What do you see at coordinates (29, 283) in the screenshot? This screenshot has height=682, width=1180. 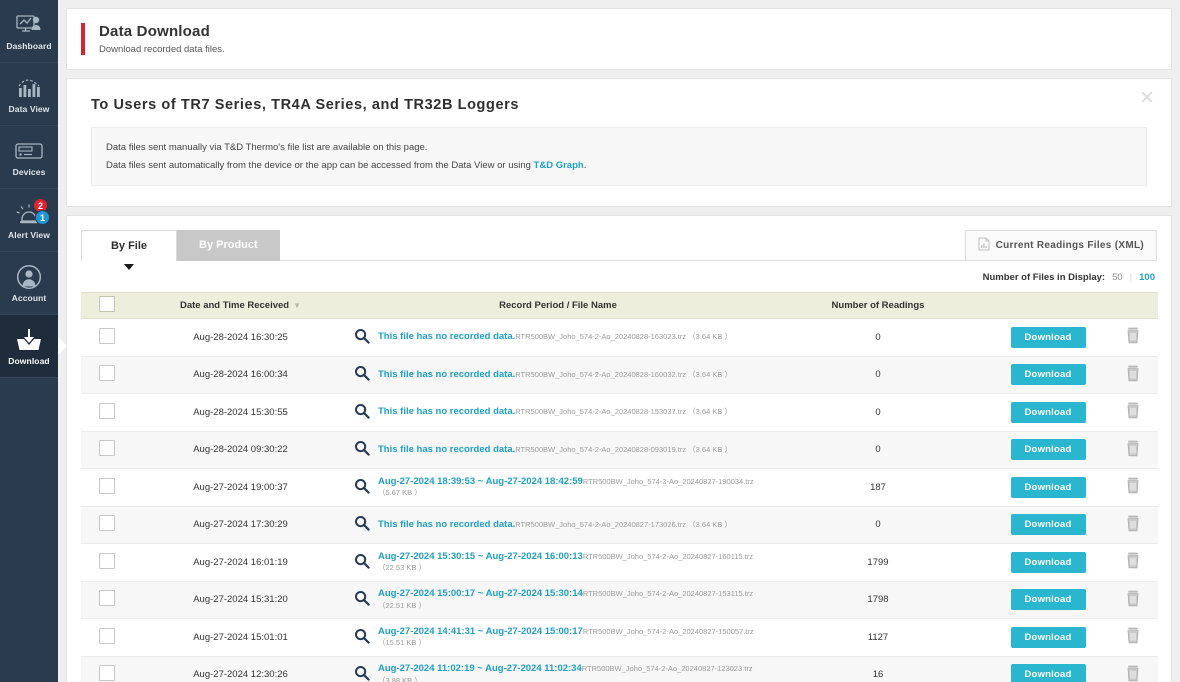 I see `sidebar-item-account: Account` at bounding box center [29, 283].